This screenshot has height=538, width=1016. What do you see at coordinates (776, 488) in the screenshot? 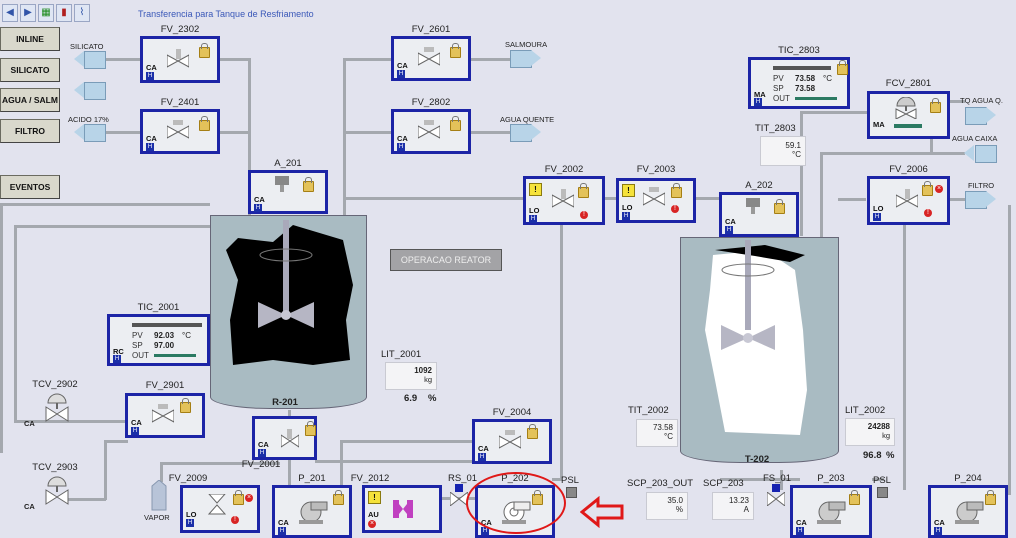
I see `fs01-indicator` at bounding box center [776, 488].